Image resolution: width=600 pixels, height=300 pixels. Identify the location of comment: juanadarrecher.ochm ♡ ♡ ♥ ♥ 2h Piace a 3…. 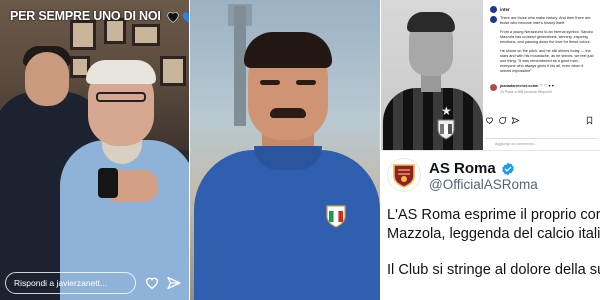
(542, 89).